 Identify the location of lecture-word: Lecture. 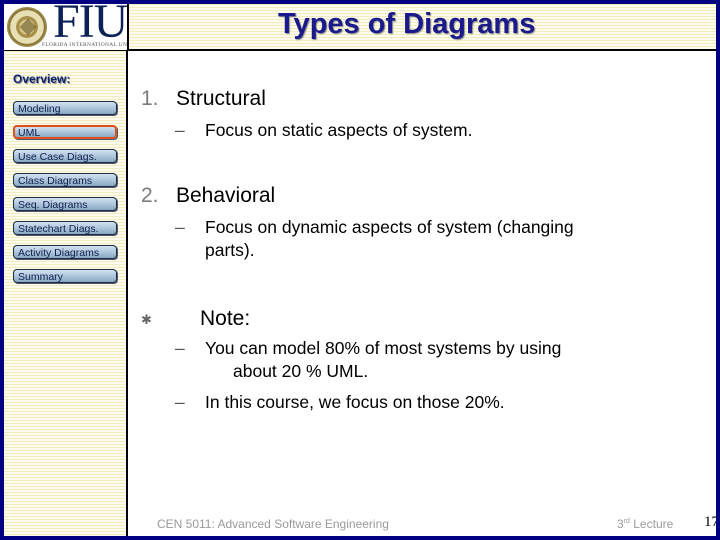
(651, 524).